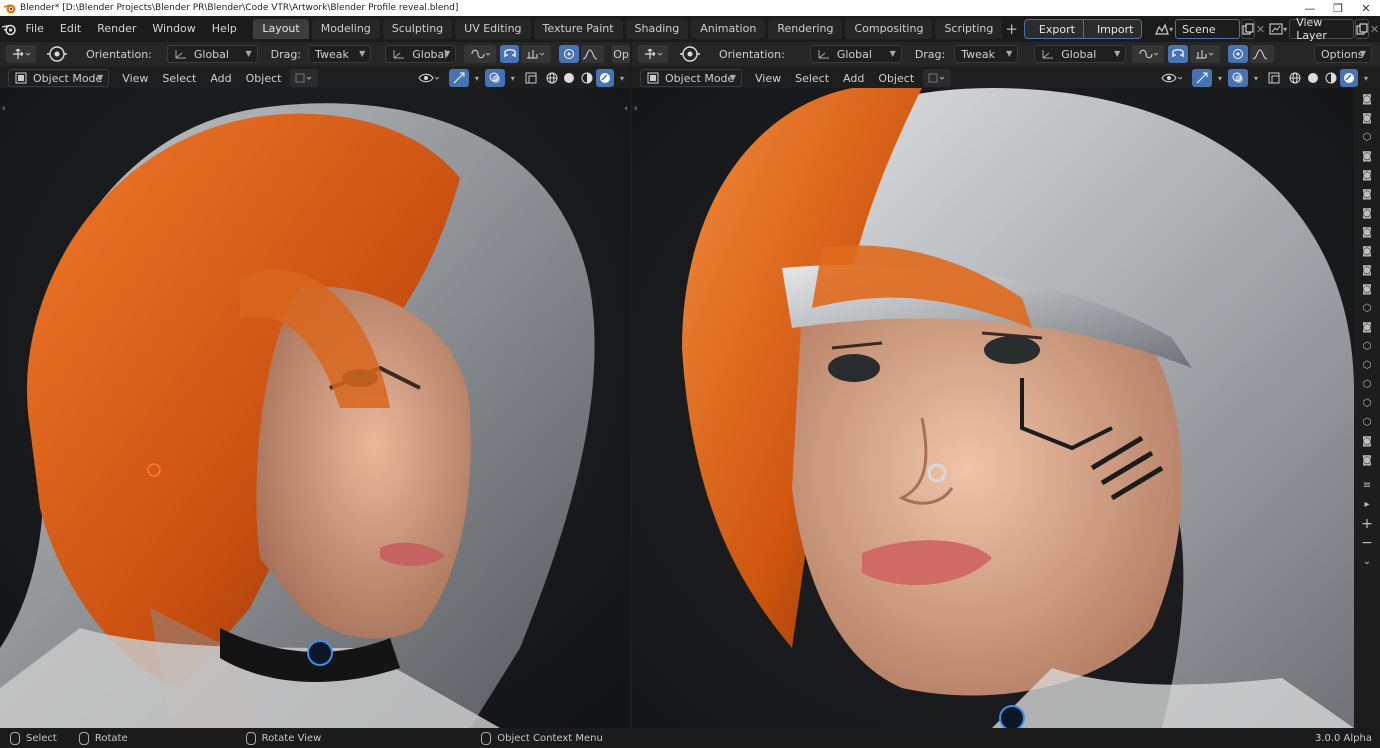 The image size is (1380, 748). Describe the element at coordinates (224, 29) in the screenshot. I see `menu-help: Help` at that location.